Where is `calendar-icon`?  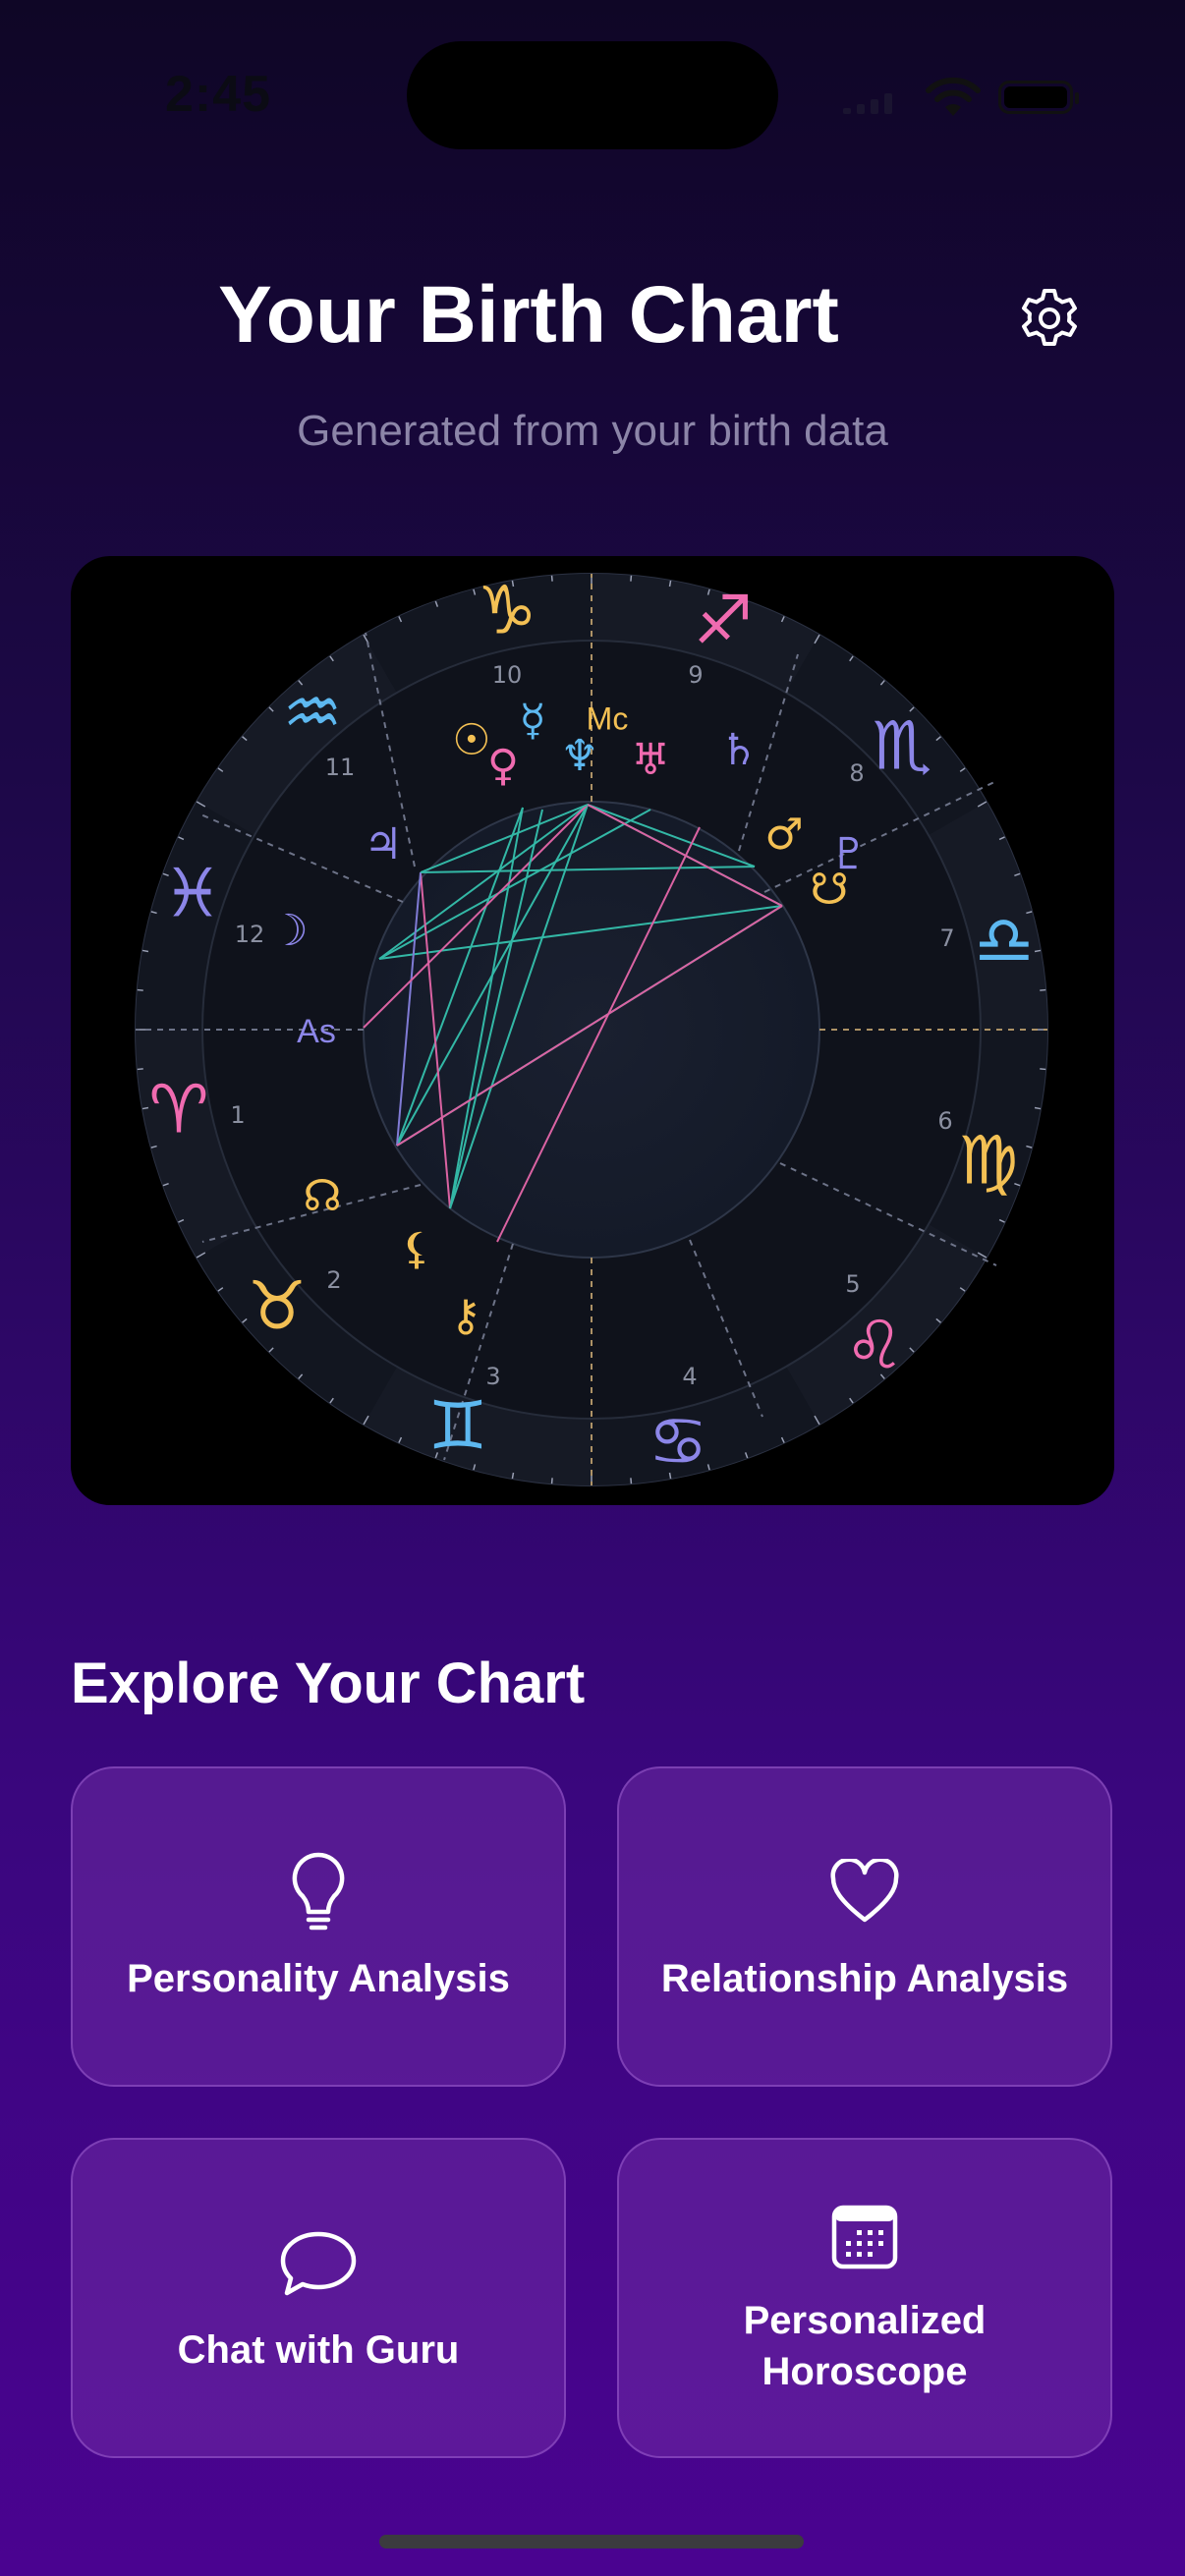 calendar-icon is located at coordinates (865, 2237).